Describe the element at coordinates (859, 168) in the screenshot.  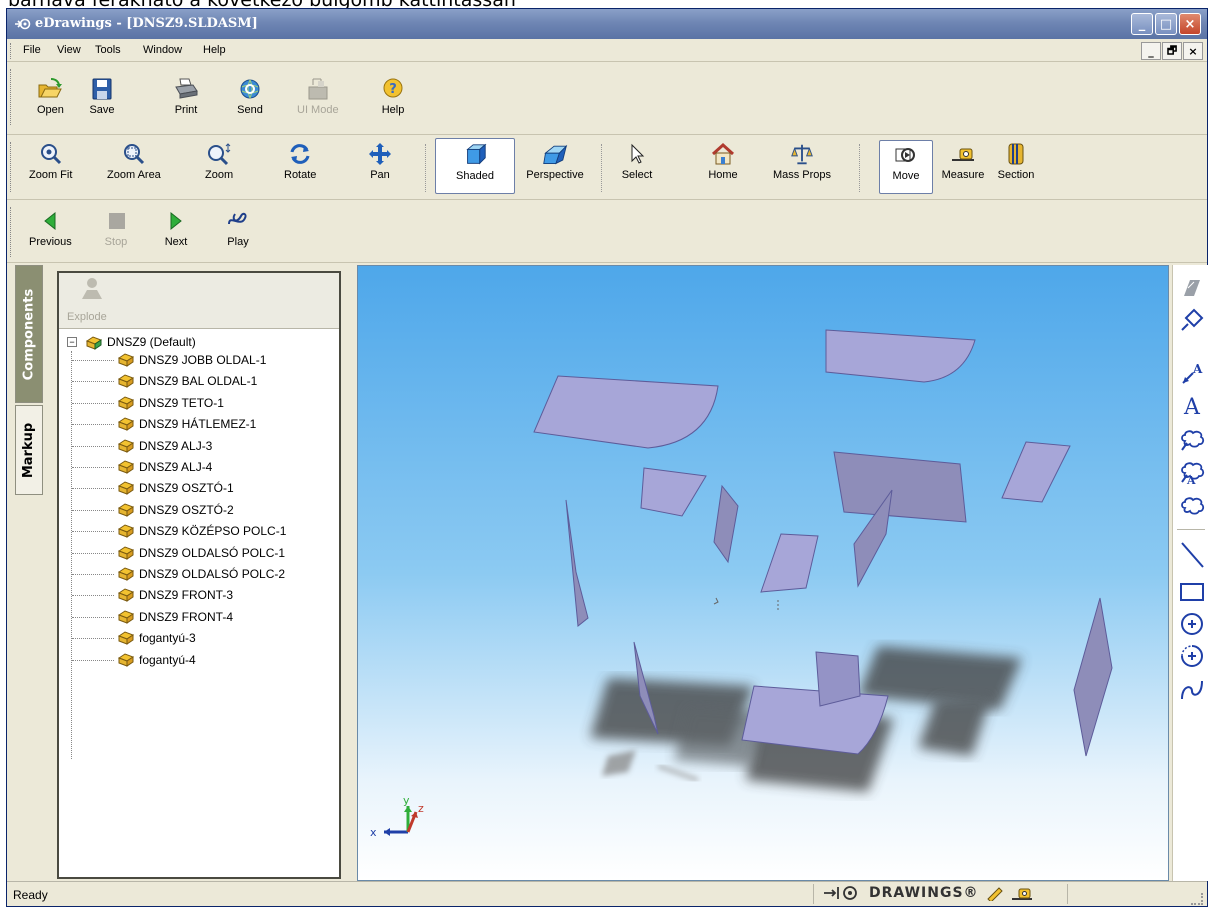
I see `toolbar-separator` at that location.